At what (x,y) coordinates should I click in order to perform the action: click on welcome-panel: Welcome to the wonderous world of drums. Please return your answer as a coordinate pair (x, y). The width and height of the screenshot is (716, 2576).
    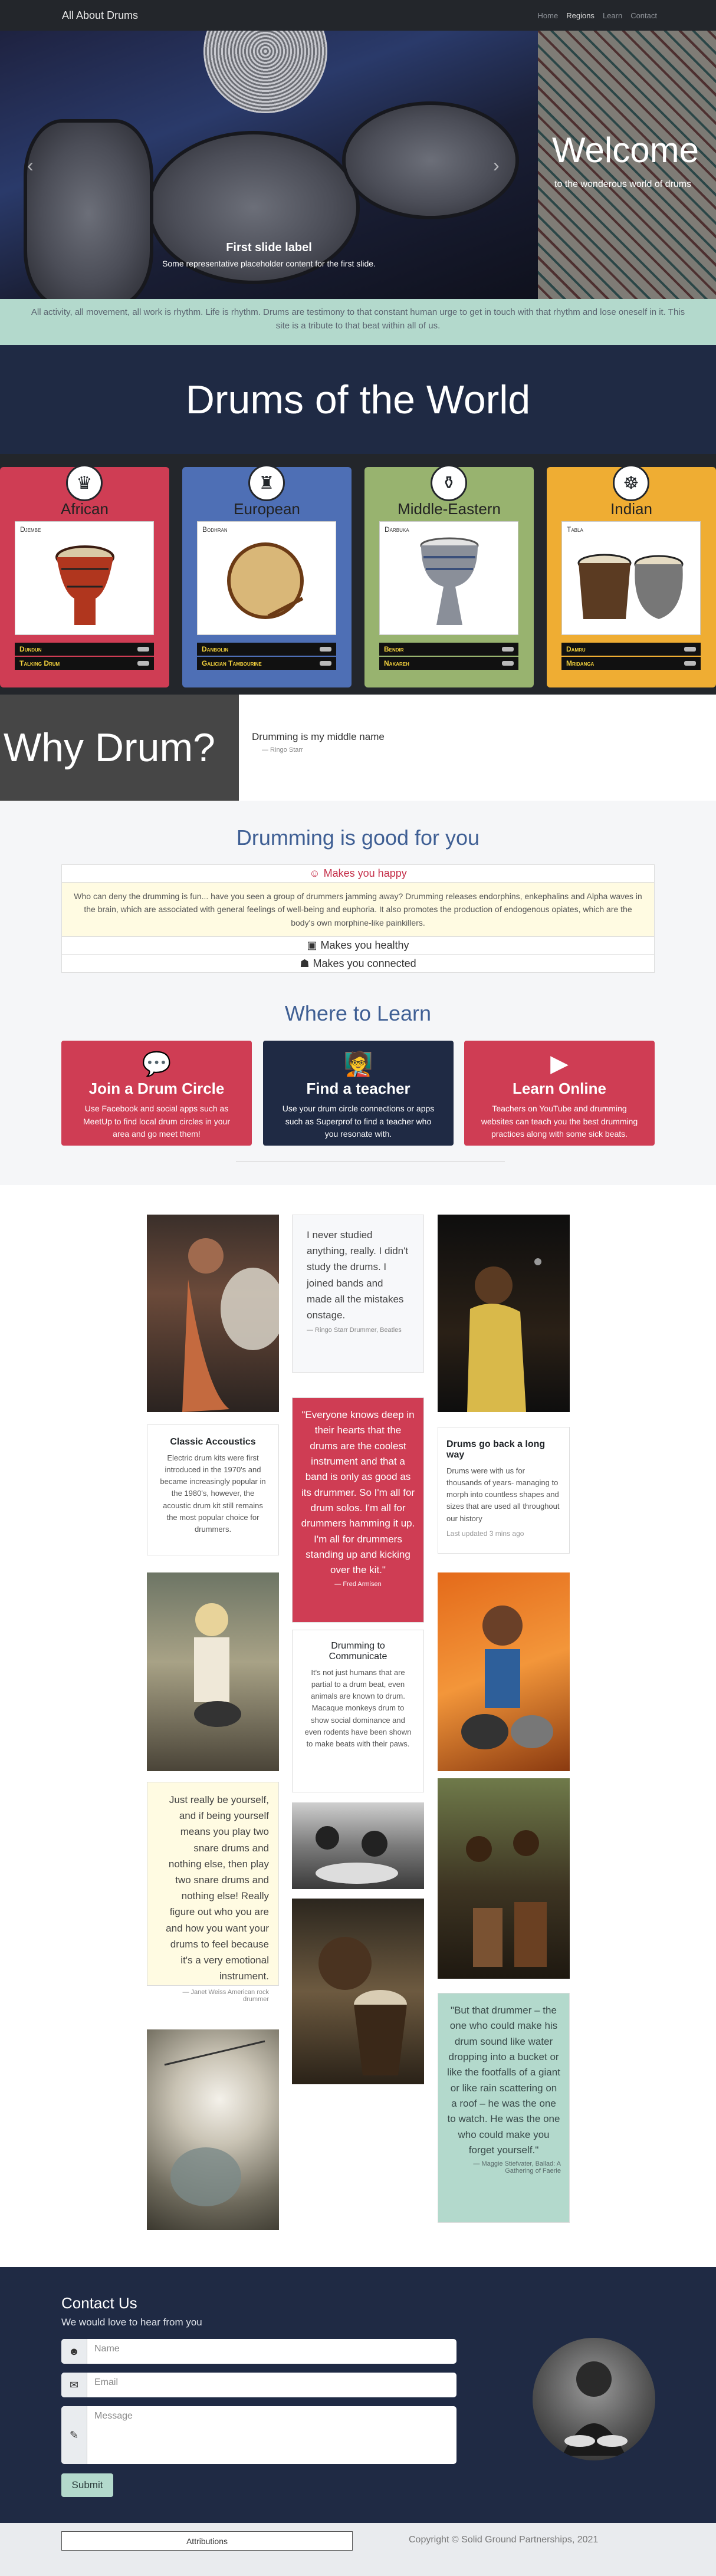
    Looking at the image, I should click on (627, 165).